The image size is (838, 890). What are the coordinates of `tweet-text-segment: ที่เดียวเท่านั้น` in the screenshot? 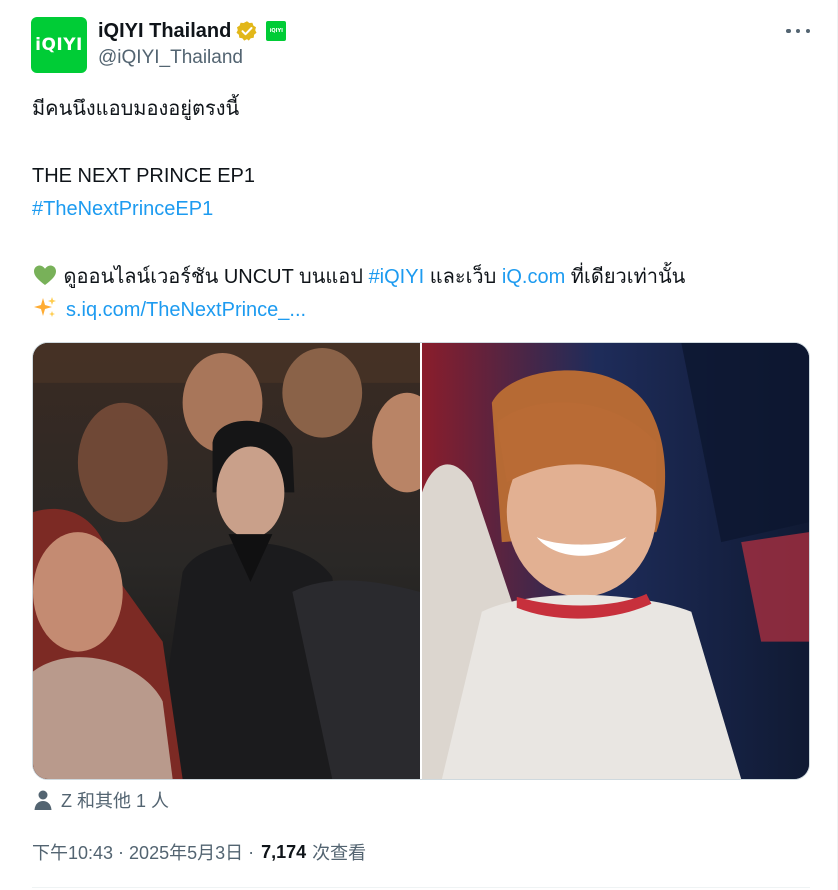 It's located at (625, 277).